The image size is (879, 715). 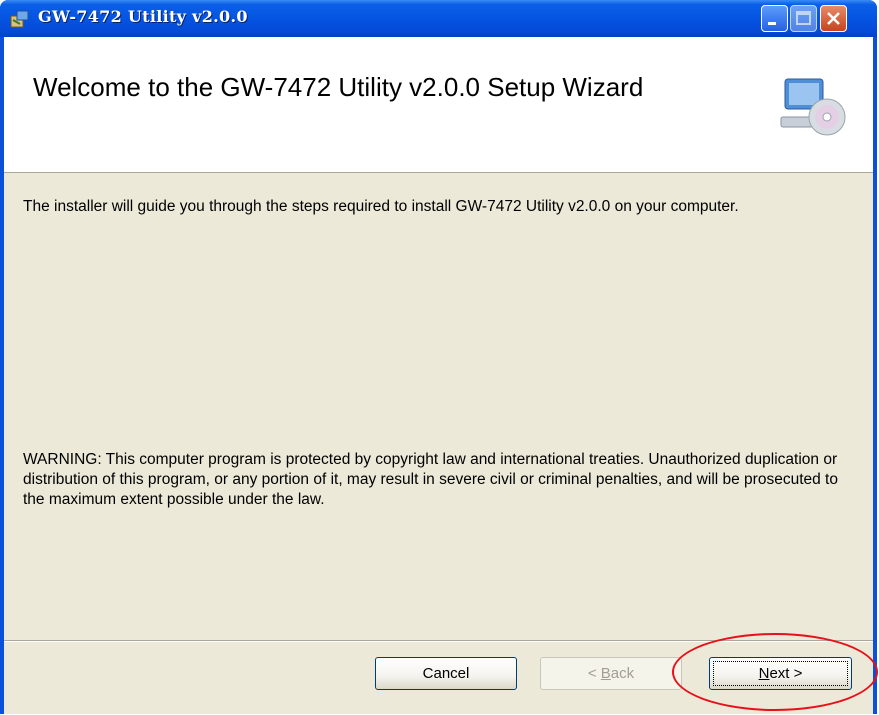 What do you see at coordinates (774, 18) in the screenshot?
I see `minimize-button` at bounding box center [774, 18].